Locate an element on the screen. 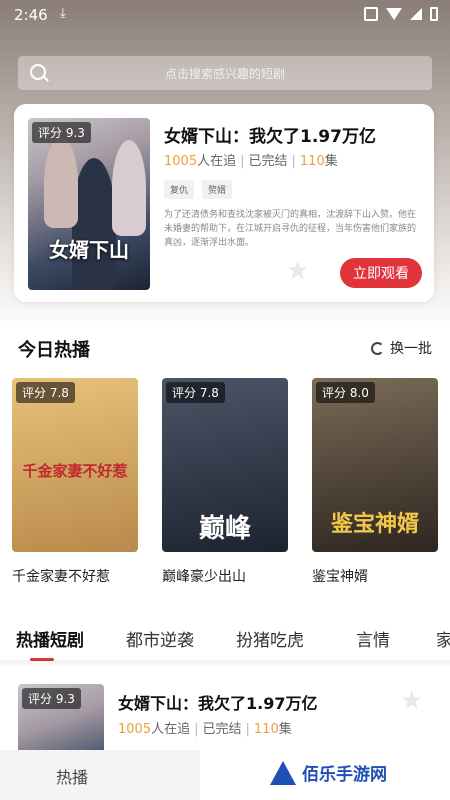 The height and width of the screenshot is (800, 450). featured-poster: 女婿下山 评分 9.3 is located at coordinates (89, 204).